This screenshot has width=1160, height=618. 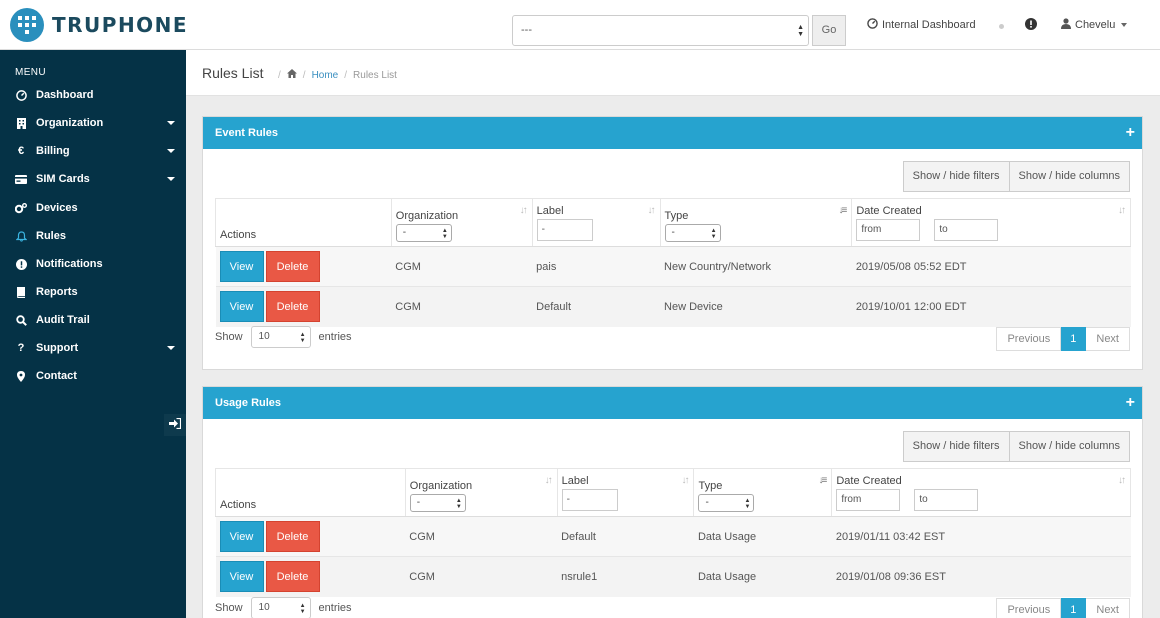 I want to click on user-icon, so click(x=1066, y=25).